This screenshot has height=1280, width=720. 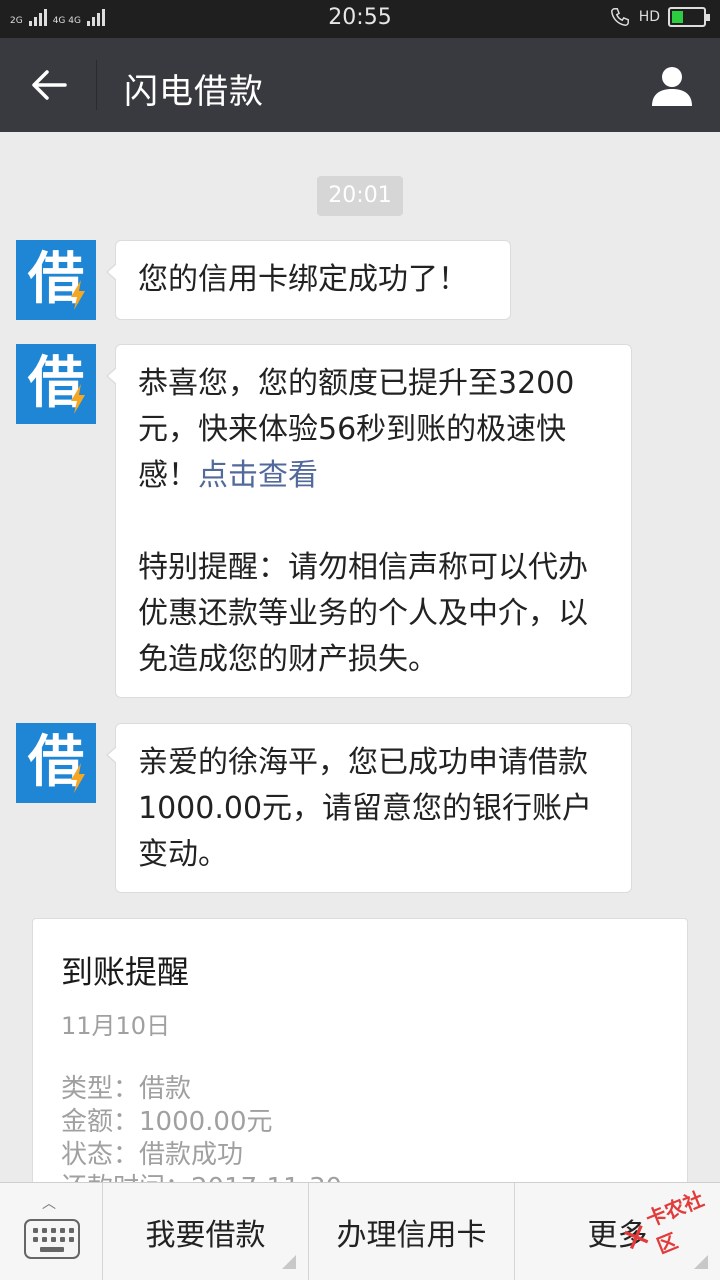 I want to click on card-row-amount: 金额：1000.00元, so click(x=167, y=1122).